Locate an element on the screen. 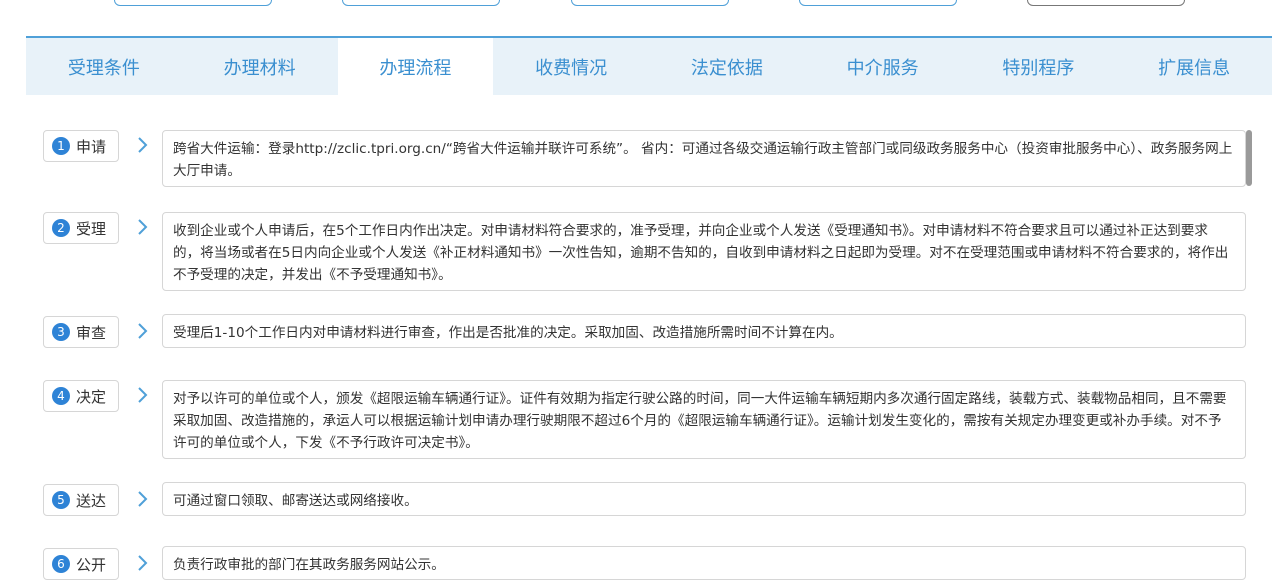  step-number-badge: 1 is located at coordinates (61, 146).